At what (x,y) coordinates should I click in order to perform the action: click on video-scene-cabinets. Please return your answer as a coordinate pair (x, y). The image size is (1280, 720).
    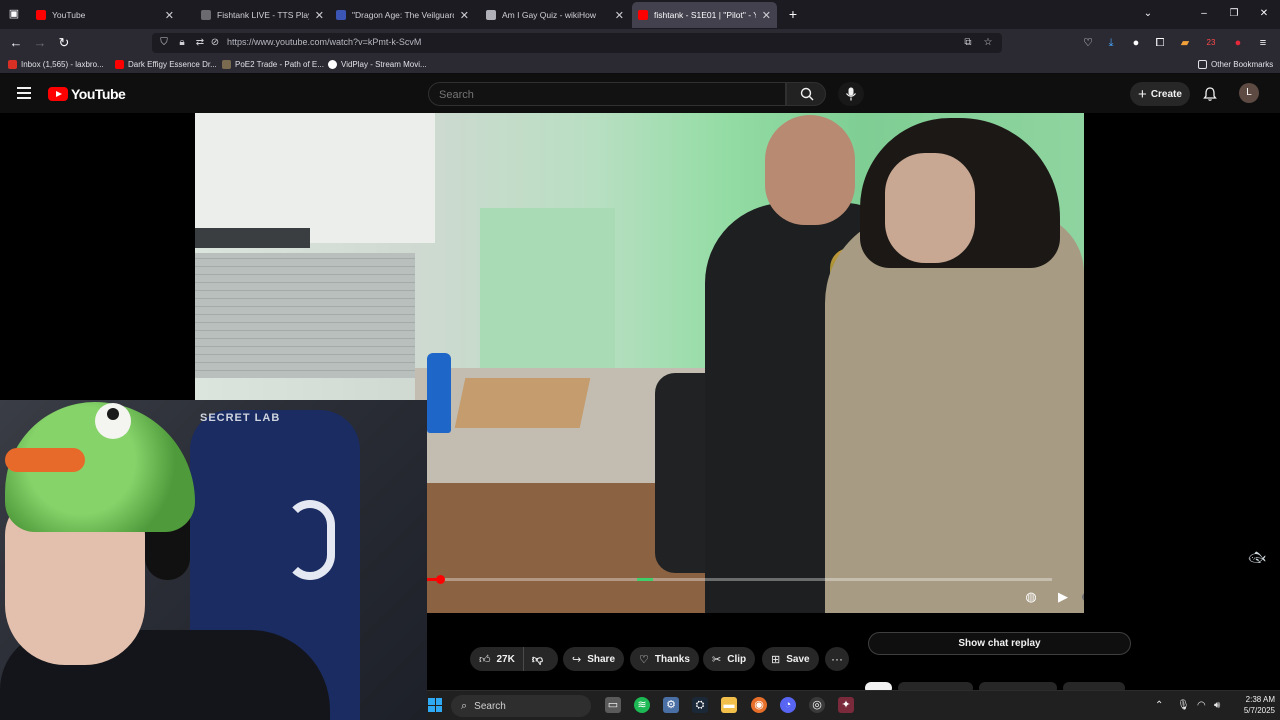
    Looking at the image, I should click on (315, 178).